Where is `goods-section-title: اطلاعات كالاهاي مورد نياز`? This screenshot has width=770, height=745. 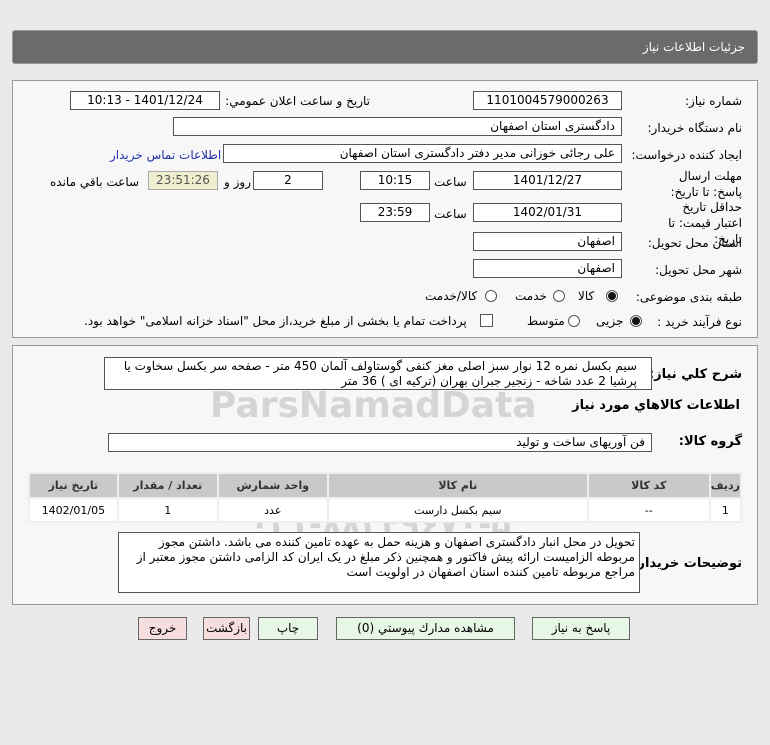 goods-section-title: اطلاعات كالاهاي مورد نياز is located at coordinates (656, 405).